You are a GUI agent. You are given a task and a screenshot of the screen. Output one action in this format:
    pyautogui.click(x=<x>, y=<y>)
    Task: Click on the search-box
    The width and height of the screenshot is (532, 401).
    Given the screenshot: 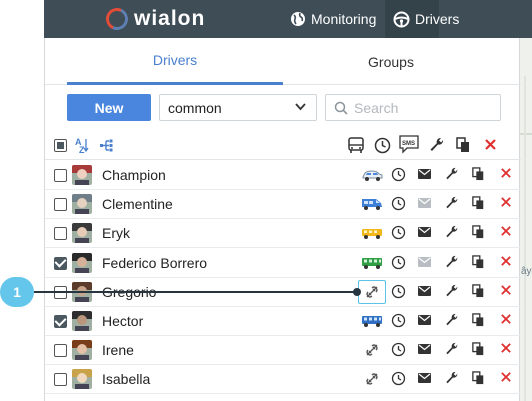 What is the action you would take?
    pyautogui.click(x=413, y=107)
    